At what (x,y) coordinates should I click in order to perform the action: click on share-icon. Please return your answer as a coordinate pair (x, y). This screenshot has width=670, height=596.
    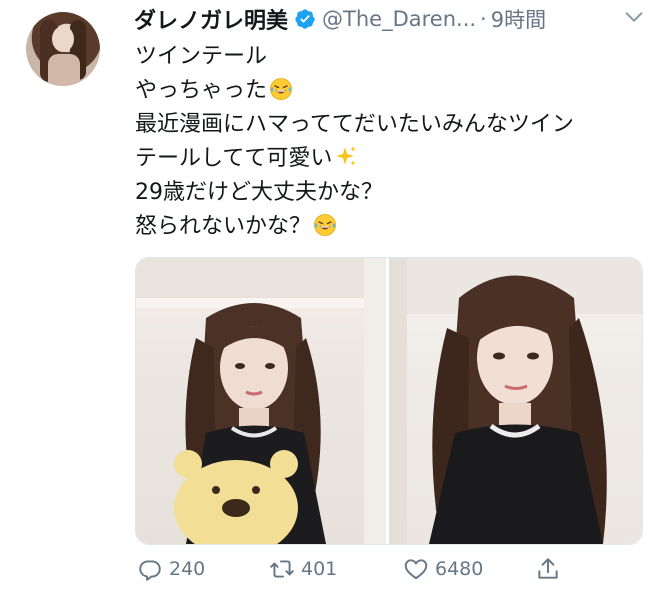
    Looking at the image, I should click on (548, 568).